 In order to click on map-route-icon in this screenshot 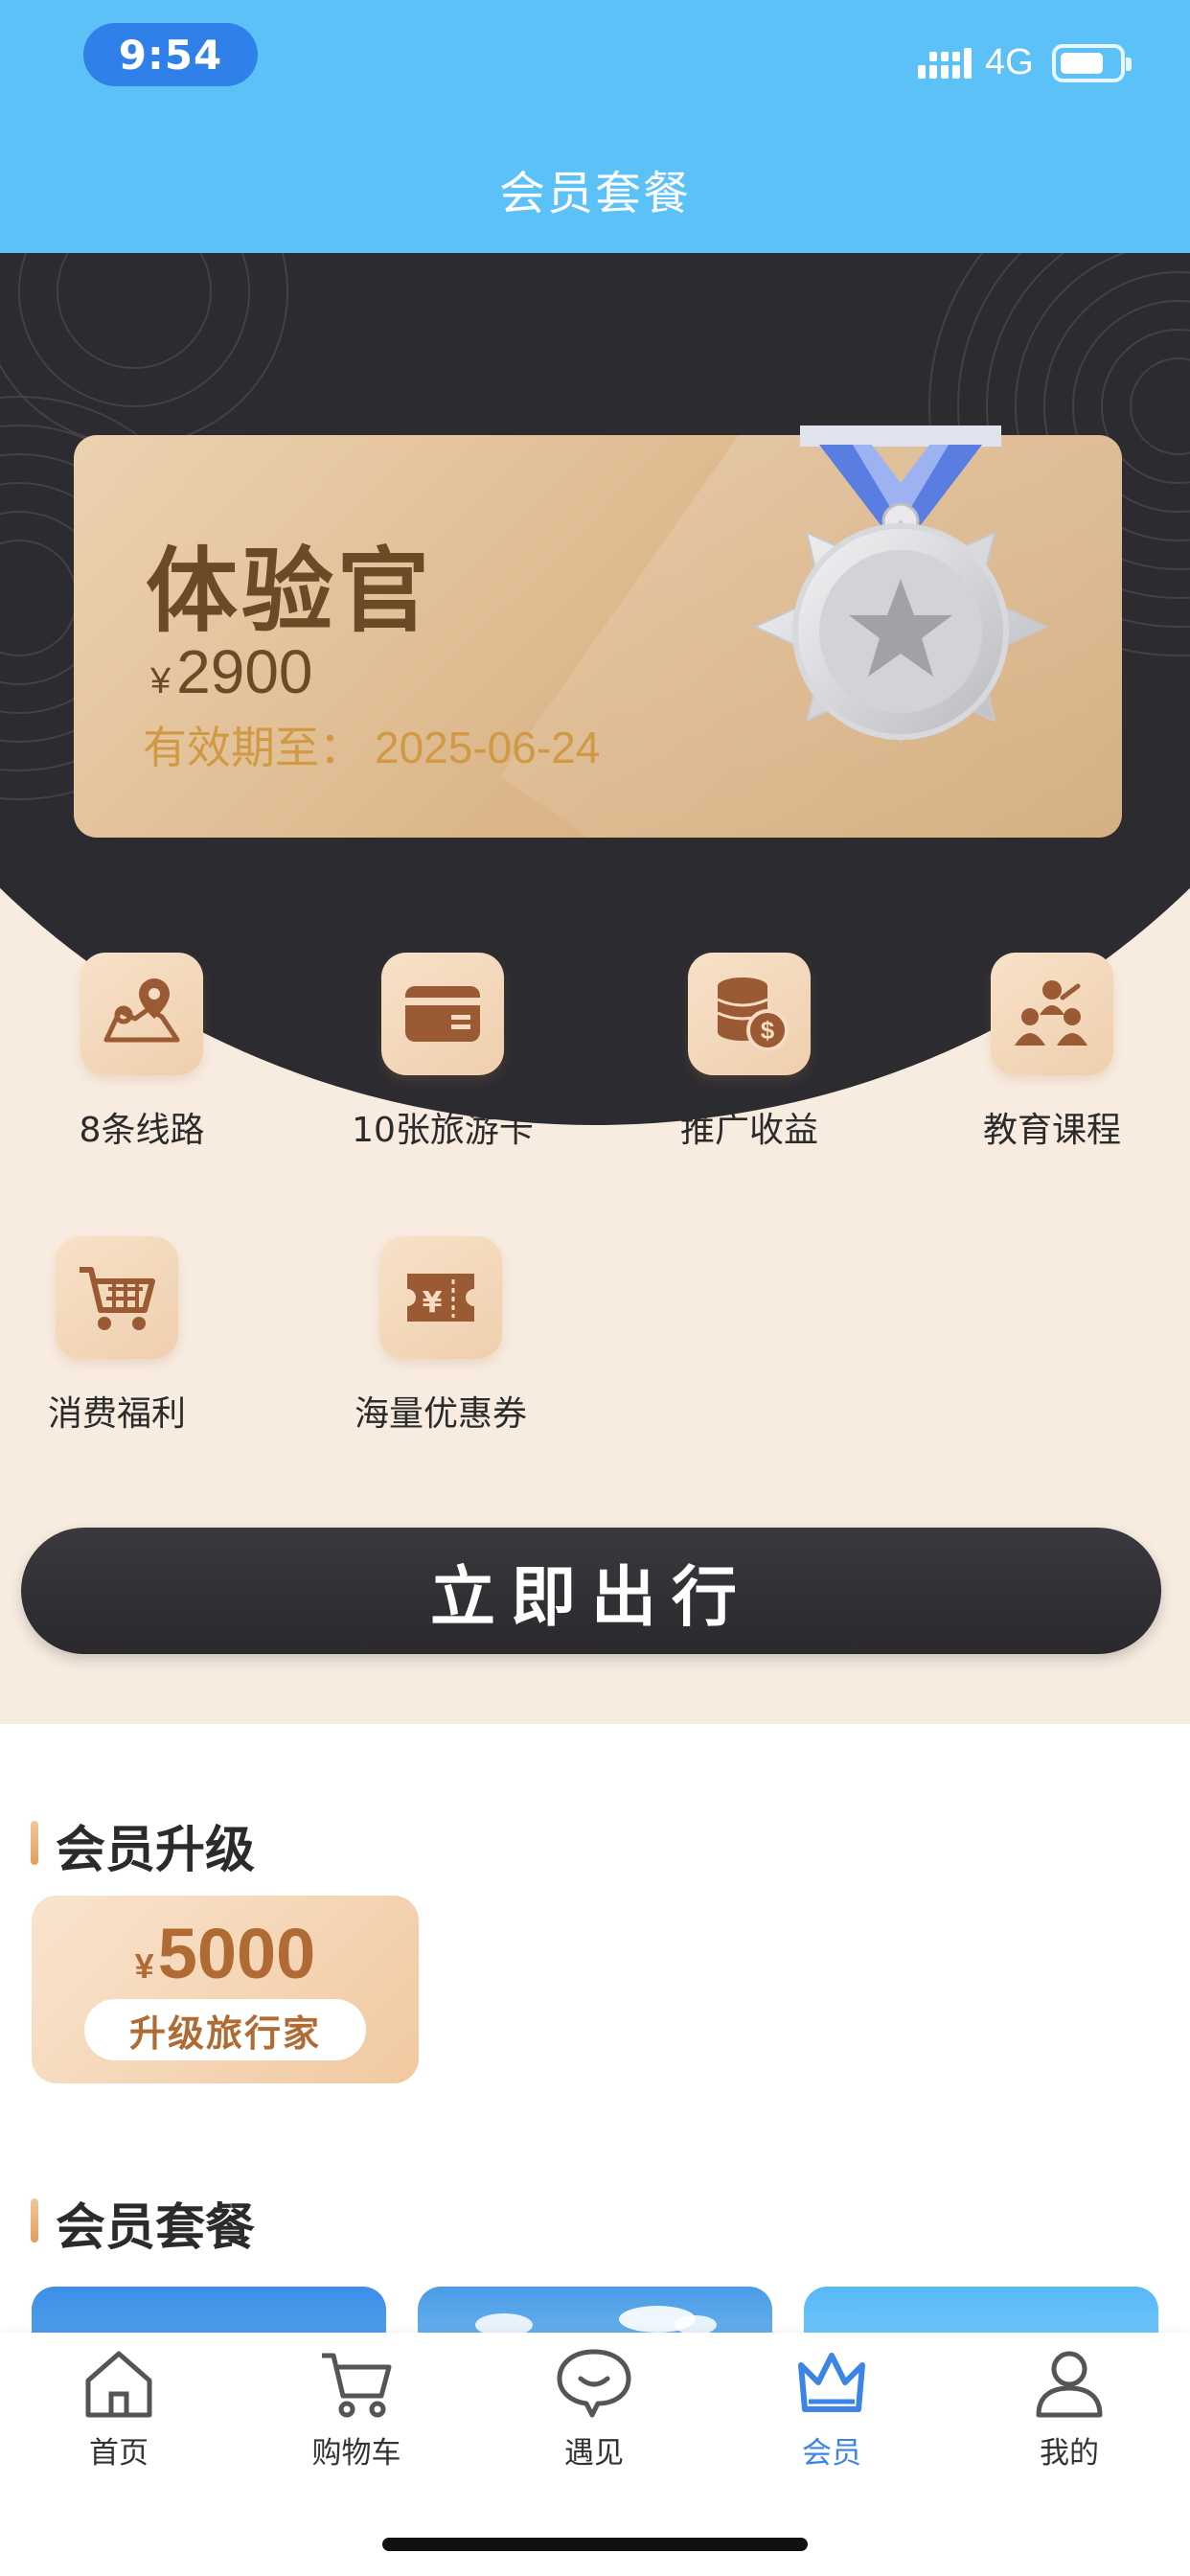, I will do `click(141, 1014)`.